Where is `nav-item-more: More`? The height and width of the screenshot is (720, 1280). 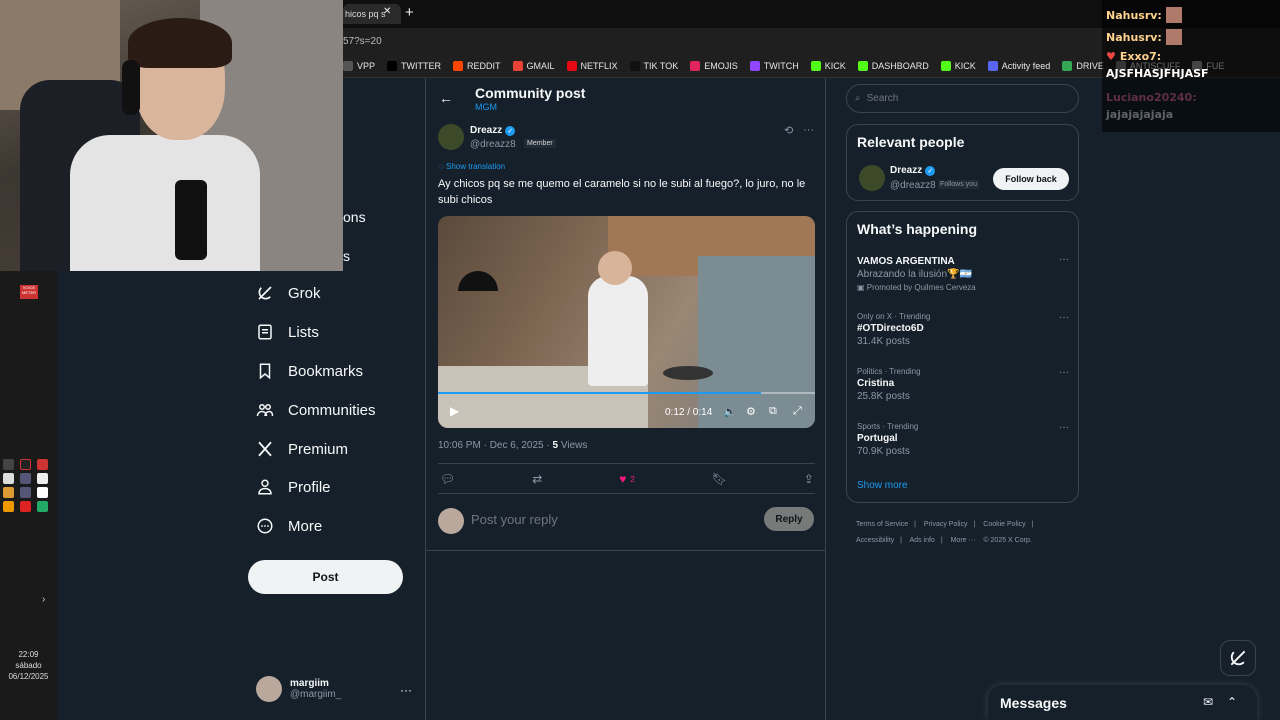
nav-item-more: More is located at coordinates (289, 526).